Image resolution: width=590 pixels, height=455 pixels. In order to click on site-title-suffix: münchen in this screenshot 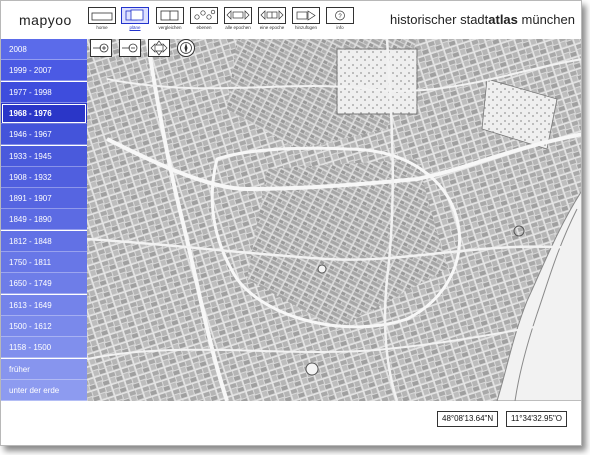, I will do `click(546, 19)`.